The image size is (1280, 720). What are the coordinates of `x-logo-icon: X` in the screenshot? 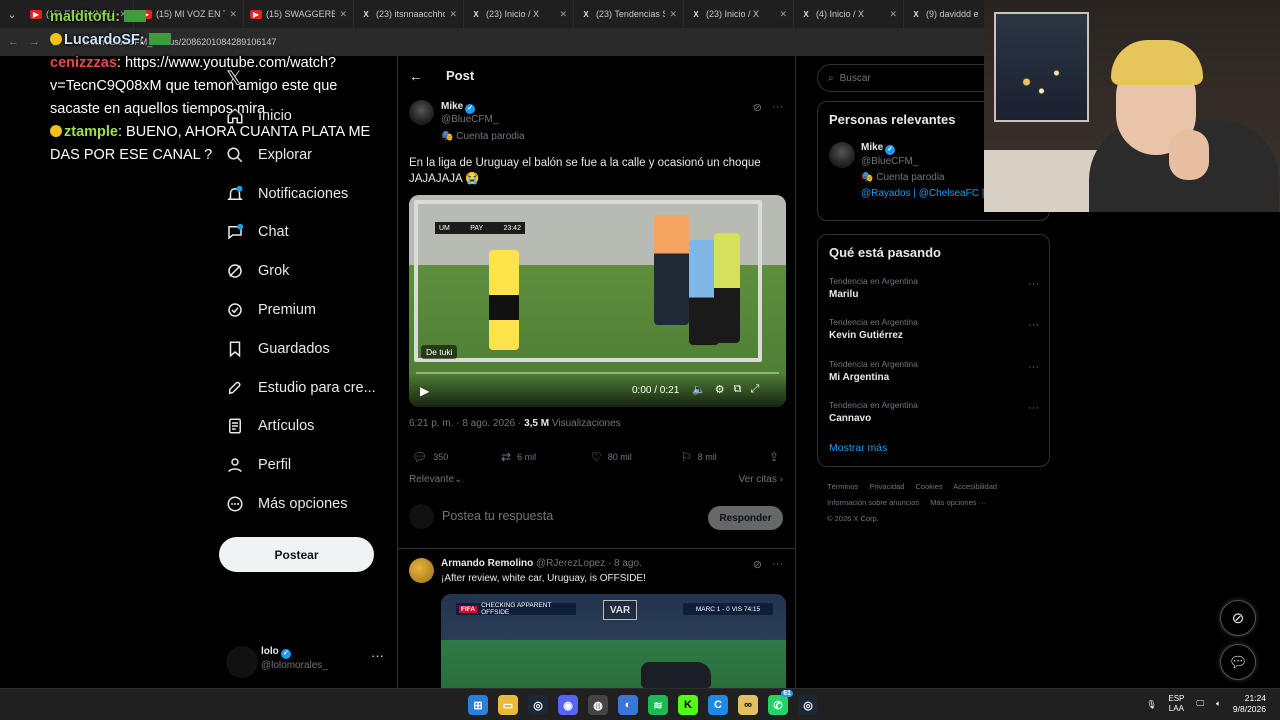 It's located at (476, 14).